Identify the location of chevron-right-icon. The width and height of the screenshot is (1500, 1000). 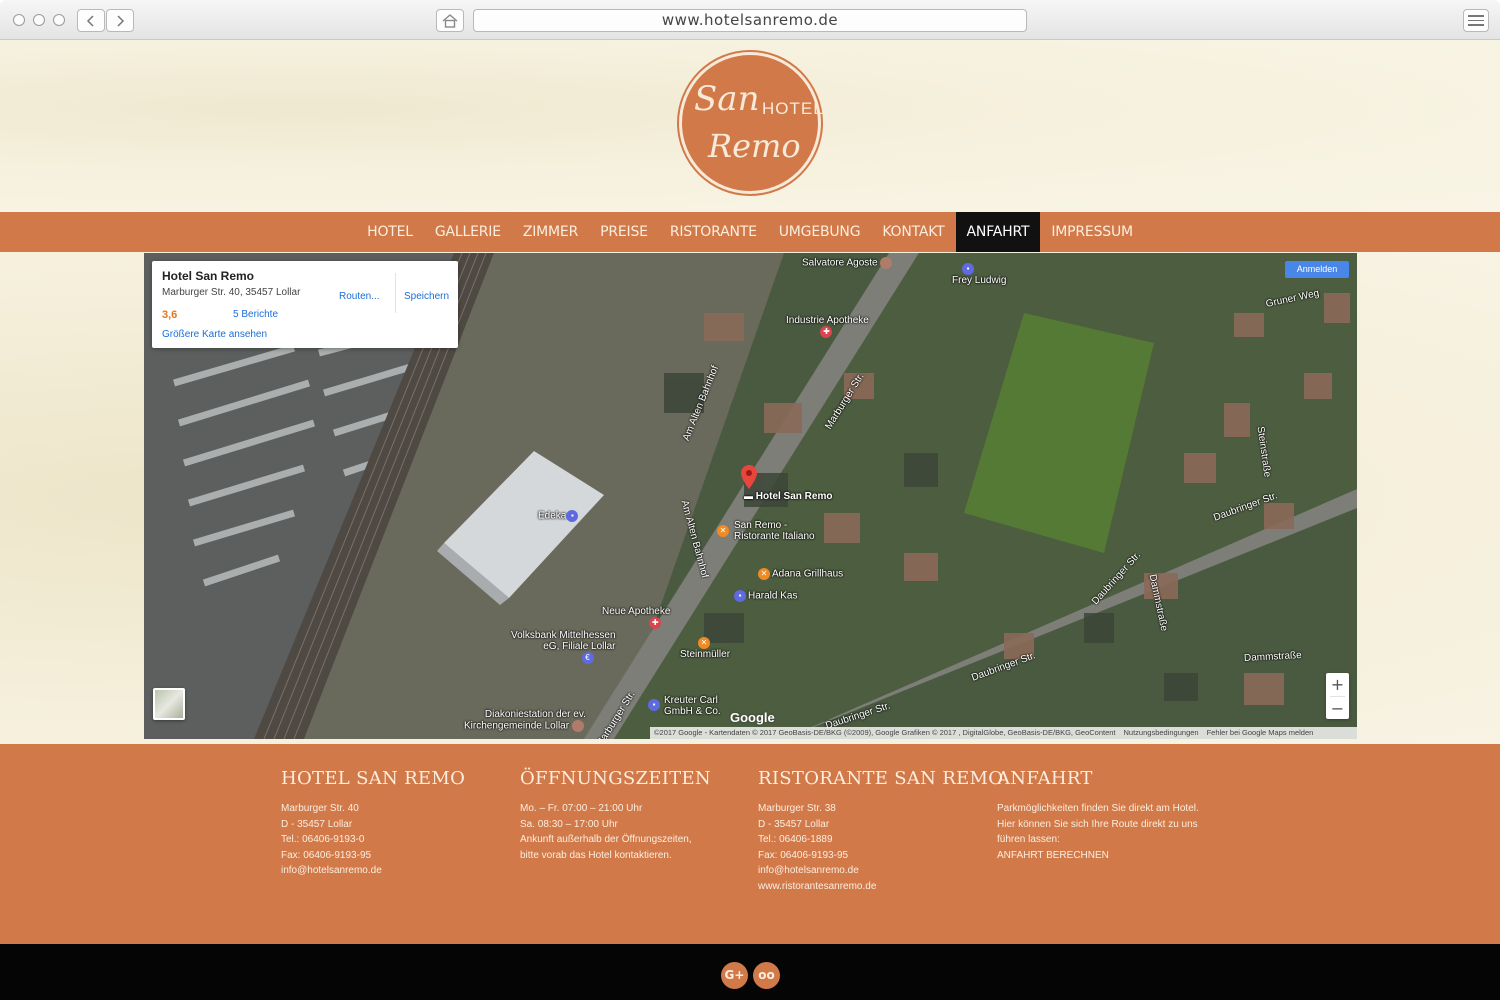
(121, 20).